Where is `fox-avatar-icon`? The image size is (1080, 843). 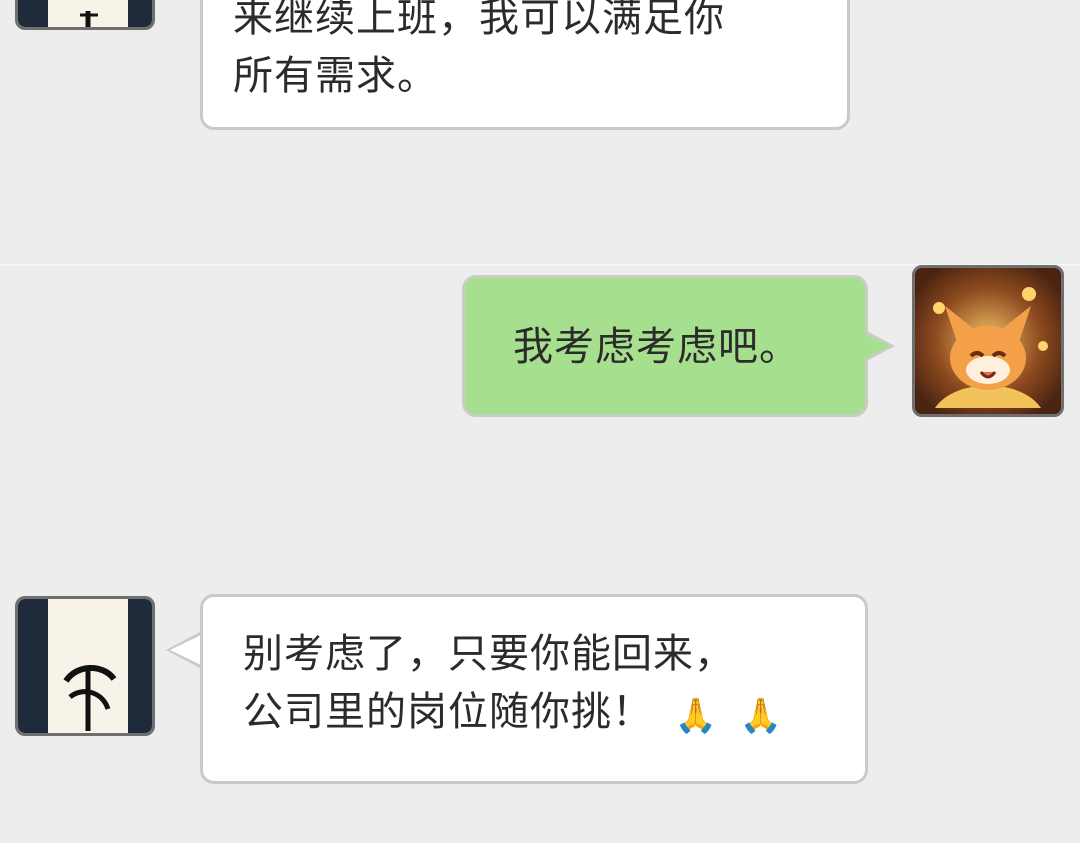 fox-avatar-icon is located at coordinates (988, 341).